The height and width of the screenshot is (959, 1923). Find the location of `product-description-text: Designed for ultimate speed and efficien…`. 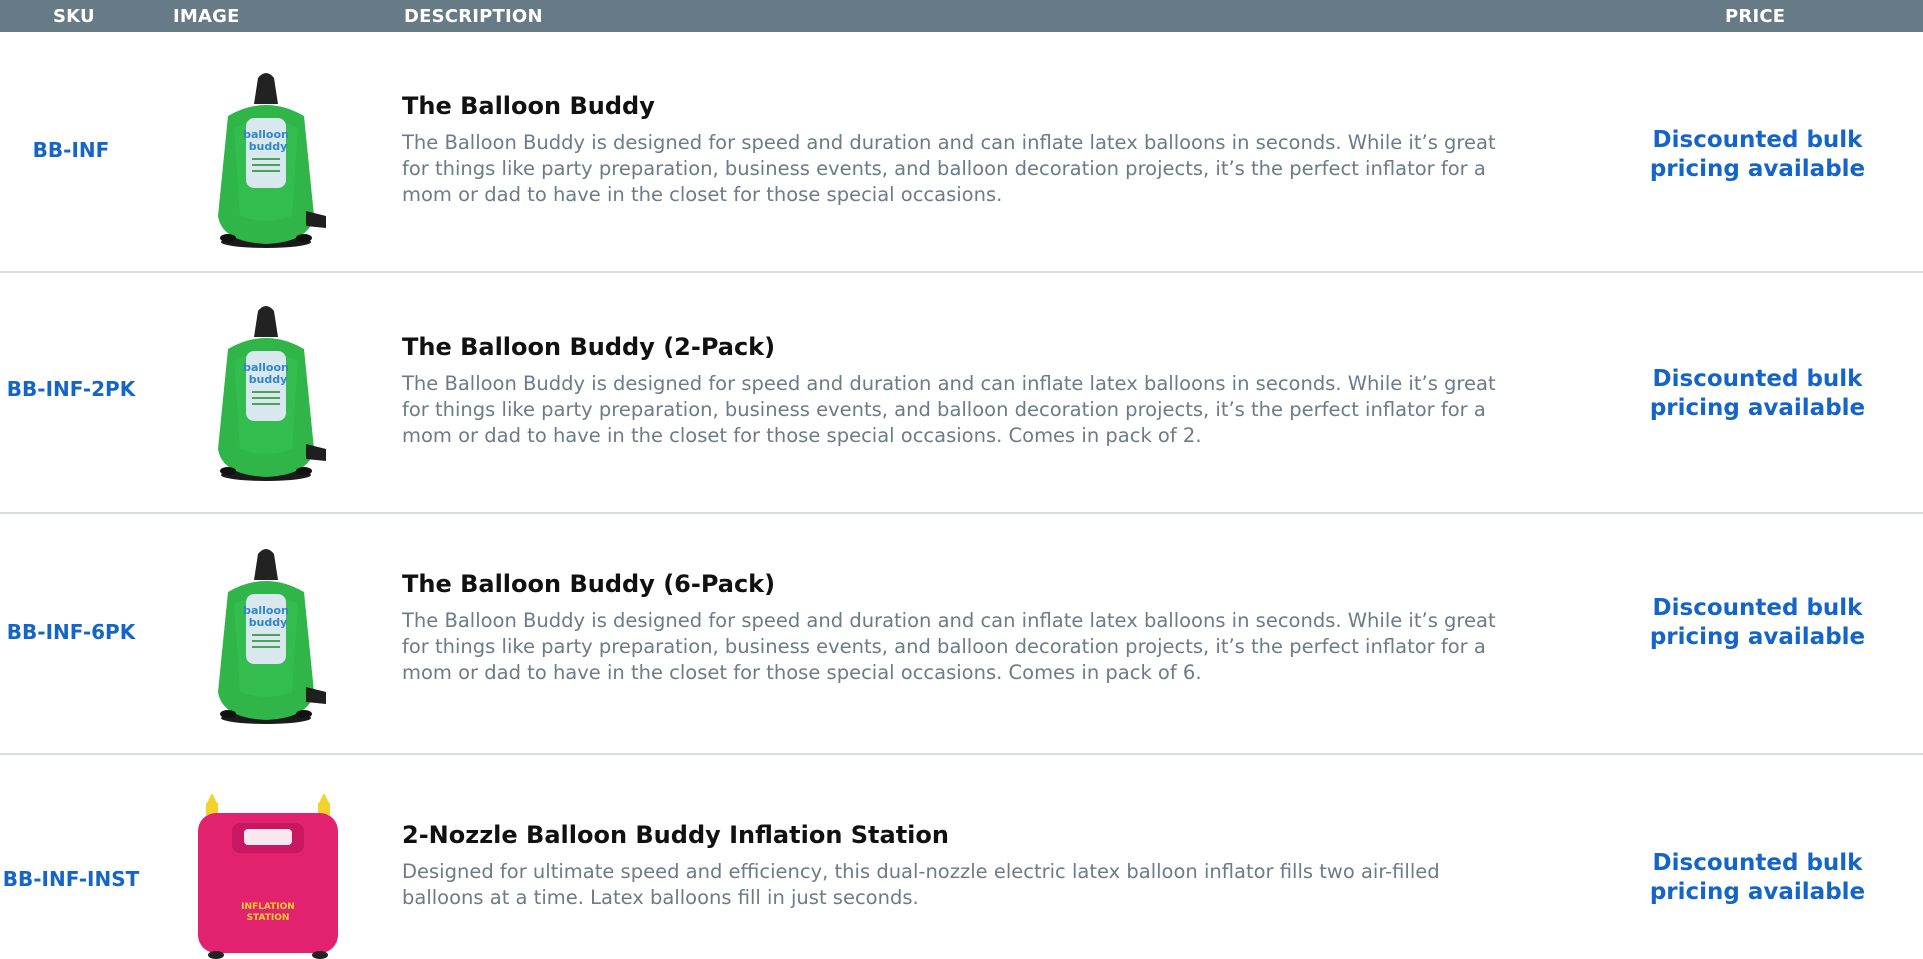

product-description-text: Designed for ultimate speed and efficien… is located at coordinates (921, 884).